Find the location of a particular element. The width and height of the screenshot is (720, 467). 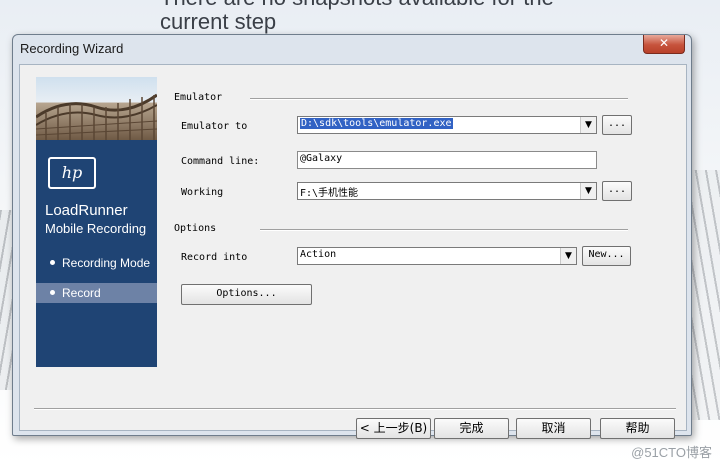

cancel-button: 取消 is located at coordinates (553, 428).